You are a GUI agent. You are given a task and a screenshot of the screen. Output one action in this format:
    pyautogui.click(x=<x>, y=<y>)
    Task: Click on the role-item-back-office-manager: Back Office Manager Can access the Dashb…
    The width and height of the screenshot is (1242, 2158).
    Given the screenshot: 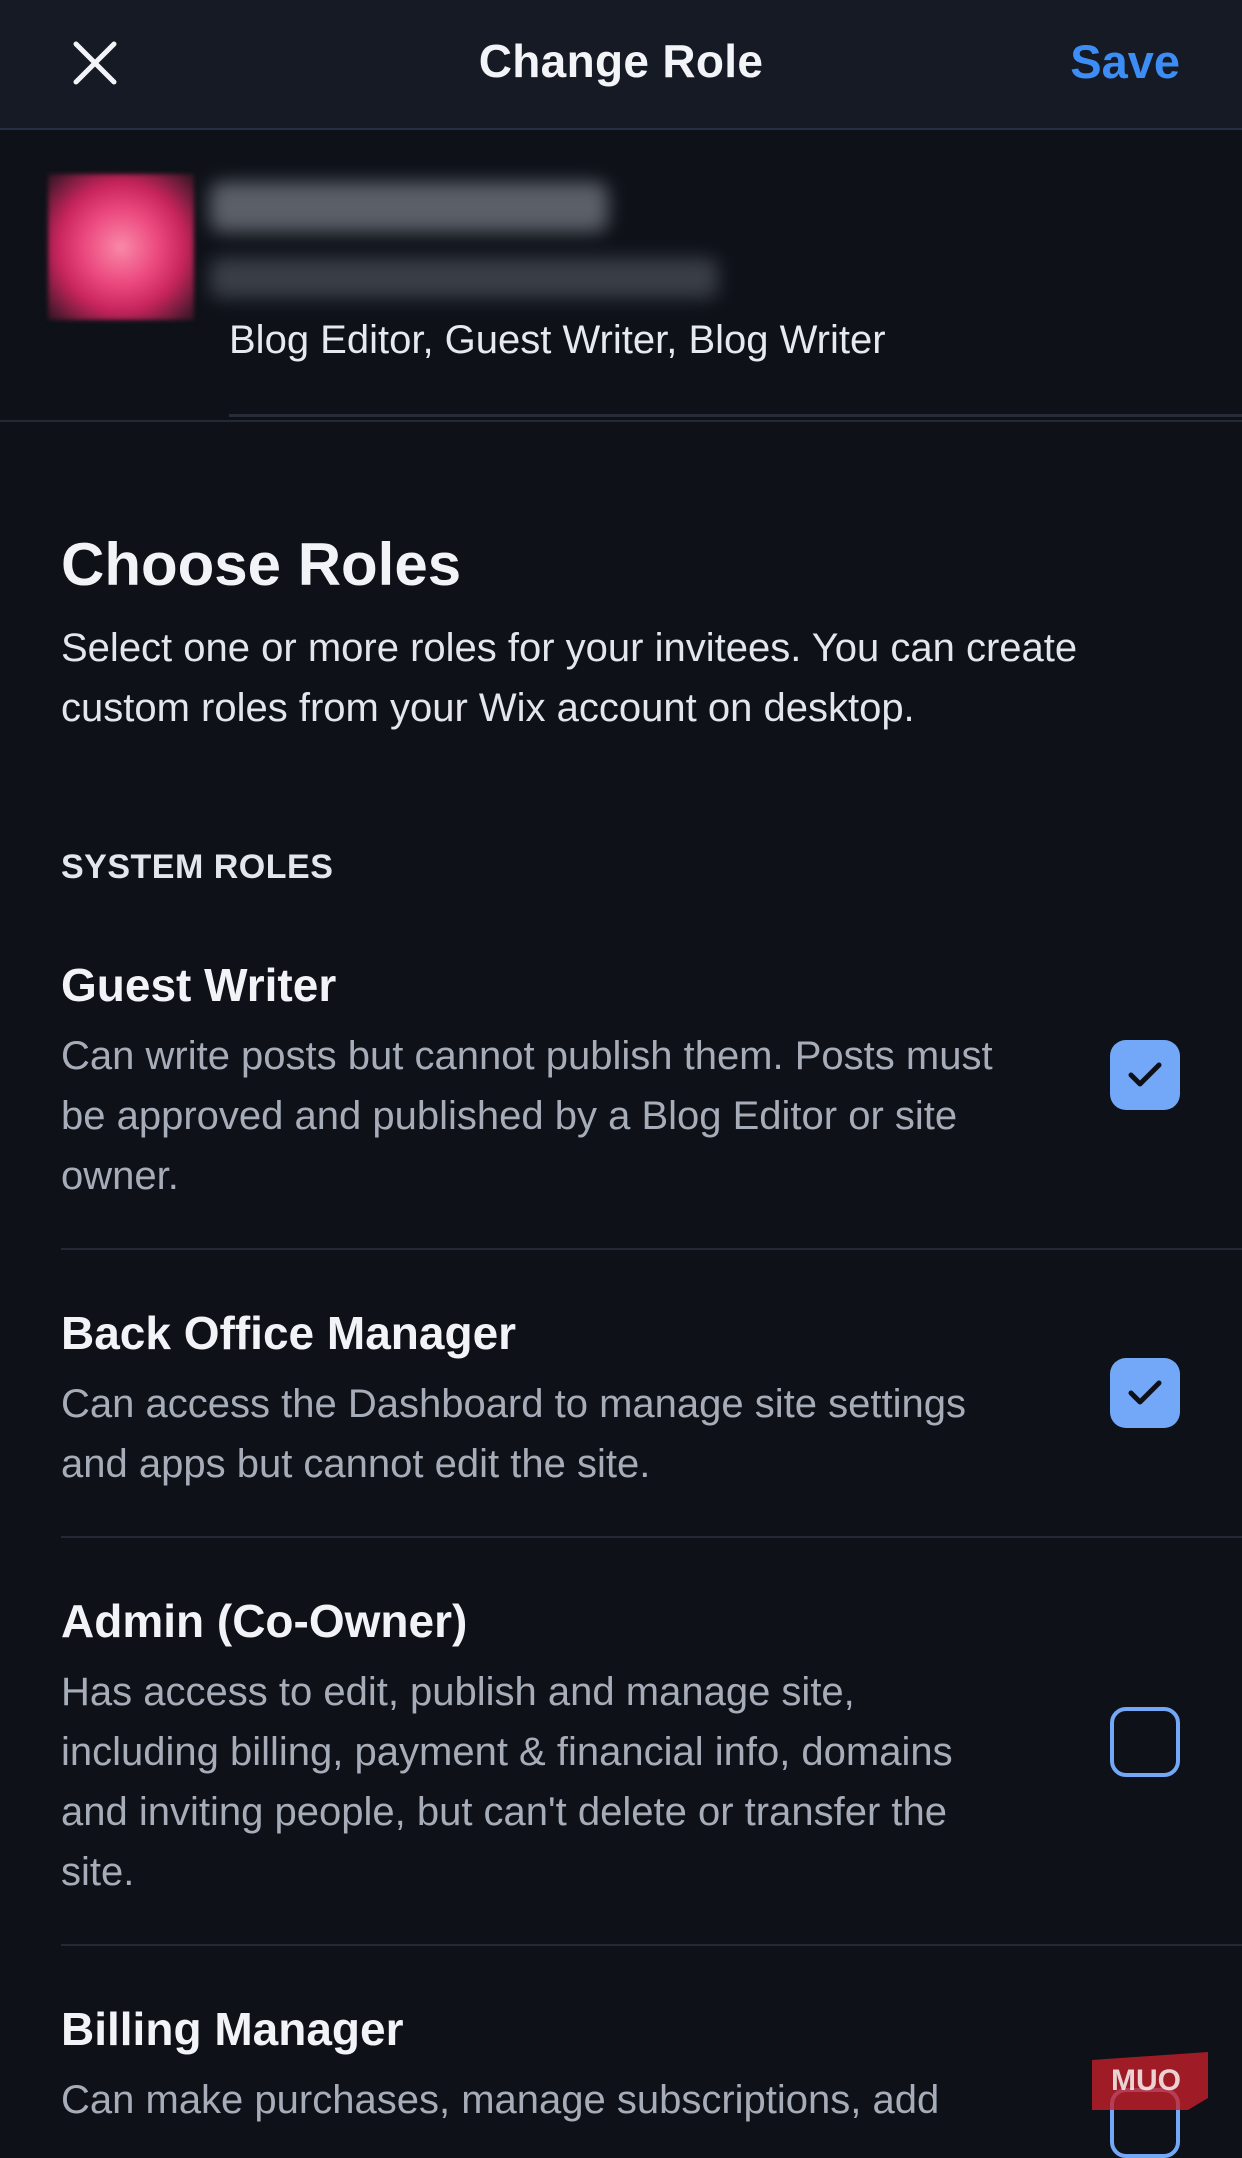 What is the action you would take?
    pyautogui.click(x=651, y=1400)
    